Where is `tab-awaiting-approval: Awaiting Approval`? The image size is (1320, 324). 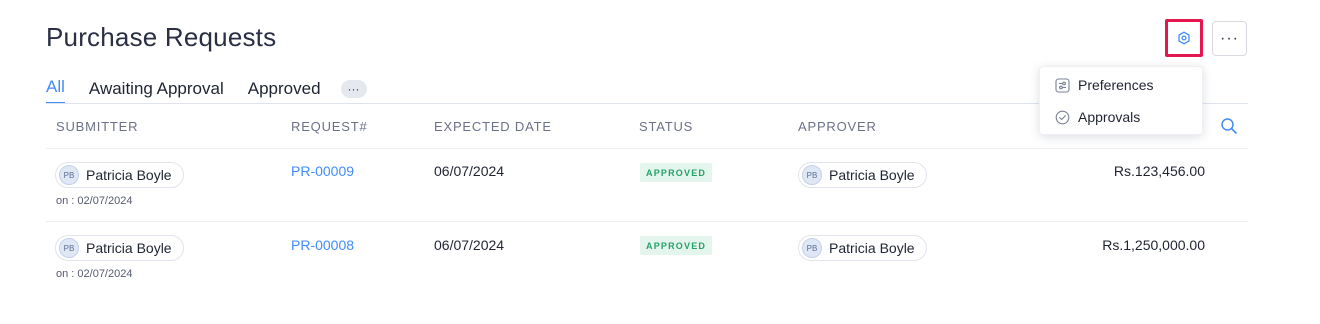 tab-awaiting-approval: Awaiting Approval is located at coordinates (156, 89).